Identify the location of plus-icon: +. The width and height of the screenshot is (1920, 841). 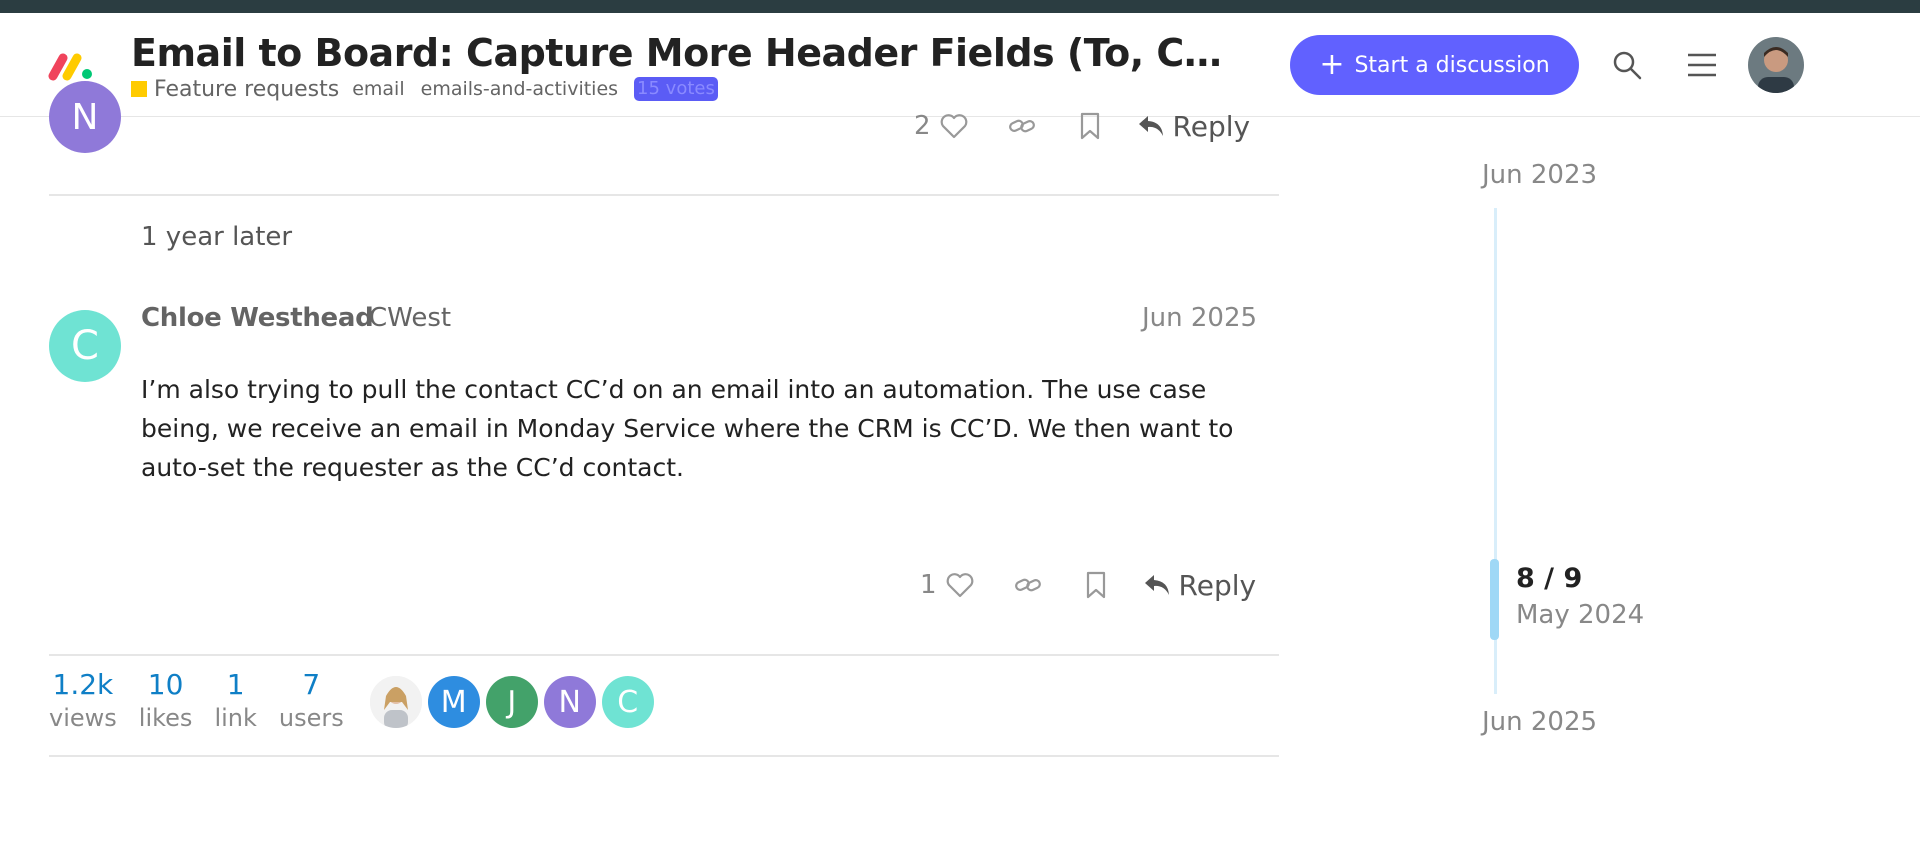
(1332, 64).